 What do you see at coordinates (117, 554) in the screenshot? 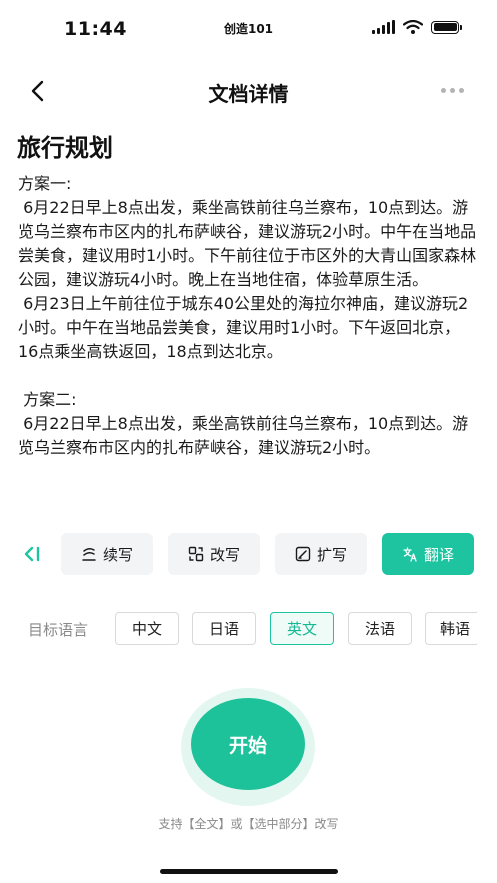
I see `continue-write-label: 续写` at bounding box center [117, 554].